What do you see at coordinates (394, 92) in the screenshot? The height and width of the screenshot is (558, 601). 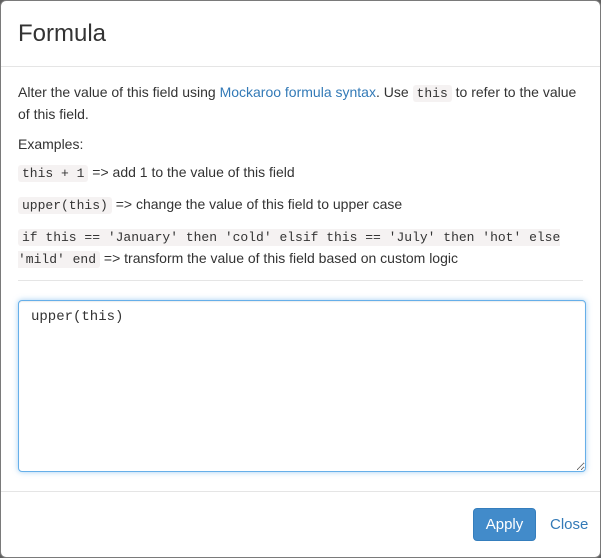 I see `intro-text-middle: . Use` at bounding box center [394, 92].